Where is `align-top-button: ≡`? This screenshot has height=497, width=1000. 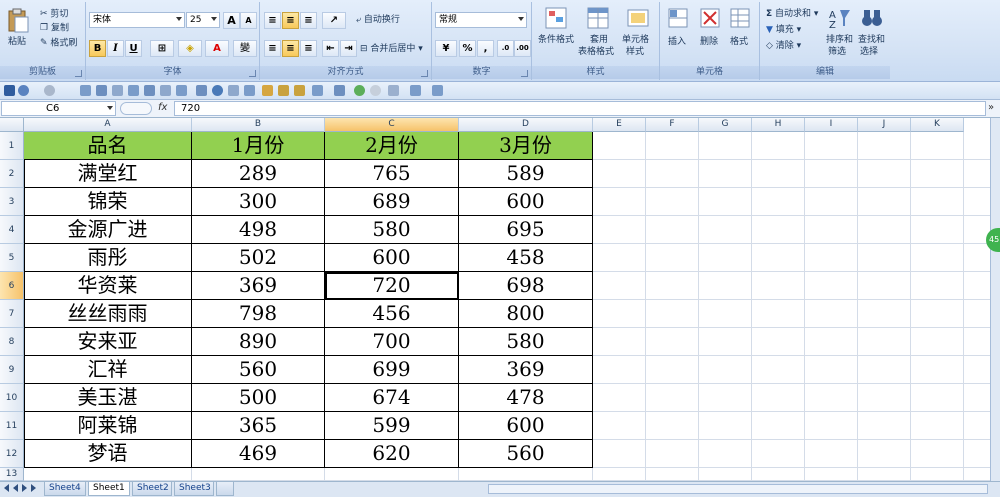 align-top-button: ≡ is located at coordinates (272, 20).